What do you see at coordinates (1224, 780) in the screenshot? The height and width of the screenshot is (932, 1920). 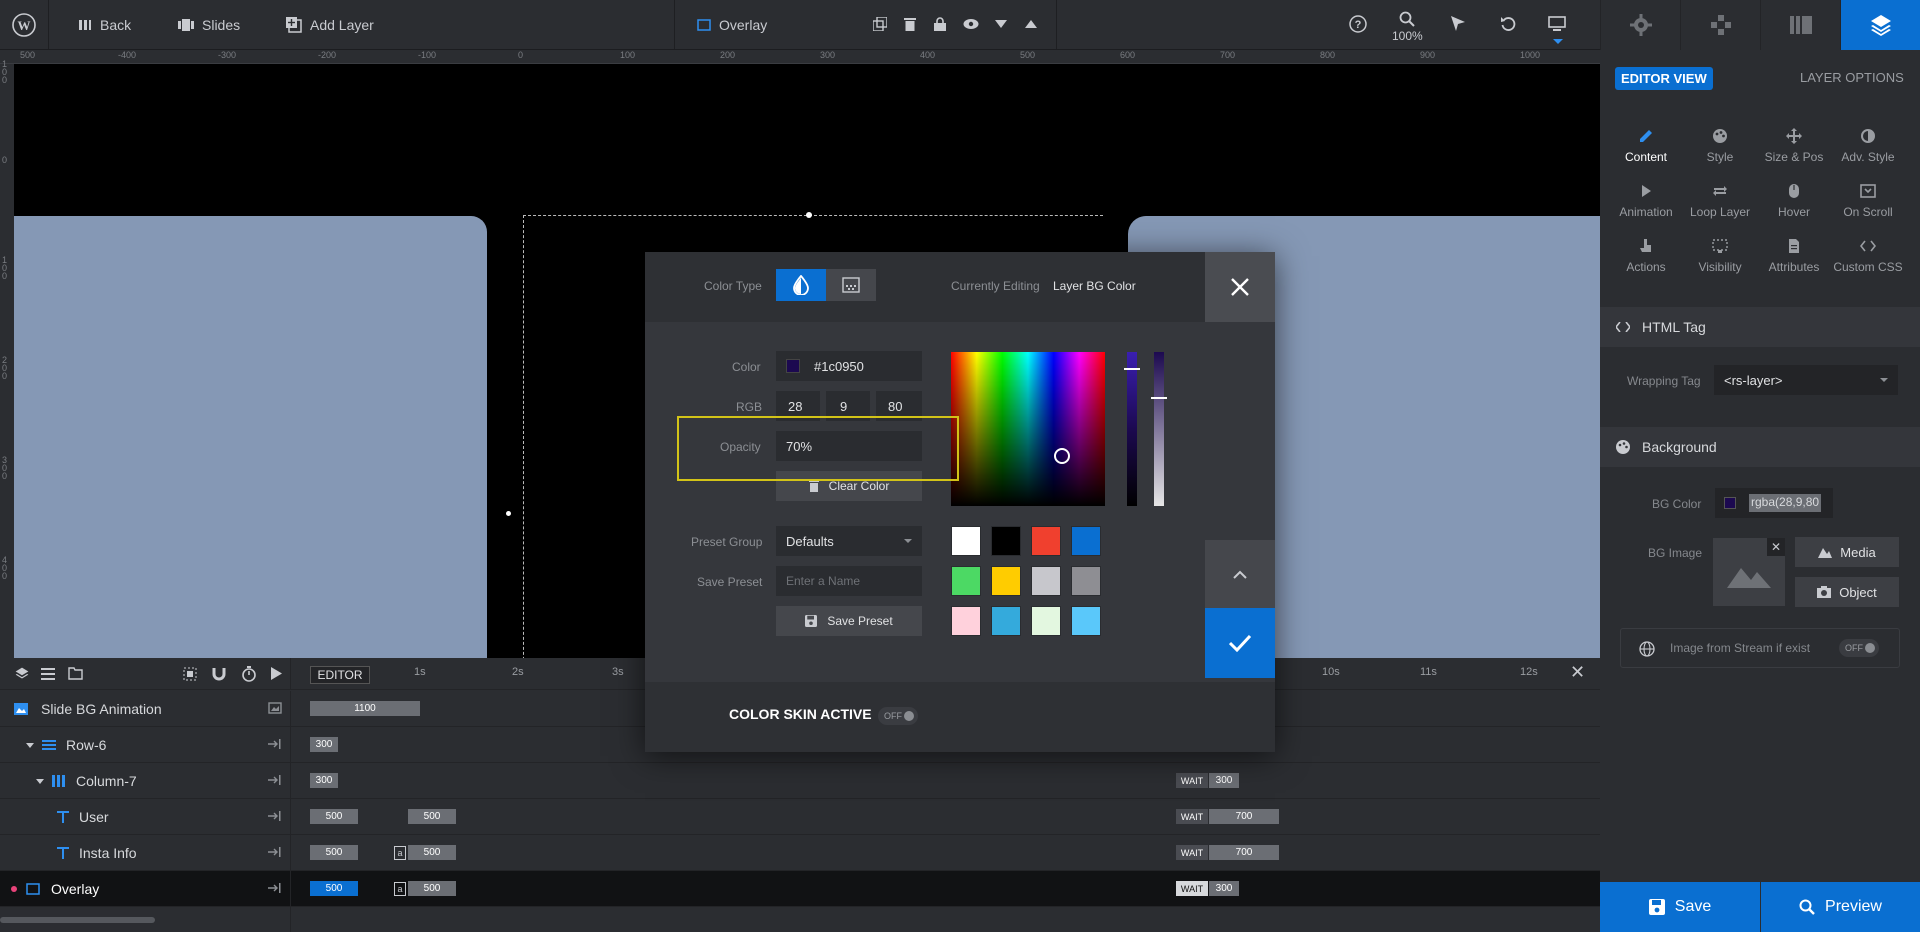 I see `end-frame-chip: 300` at bounding box center [1224, 780].